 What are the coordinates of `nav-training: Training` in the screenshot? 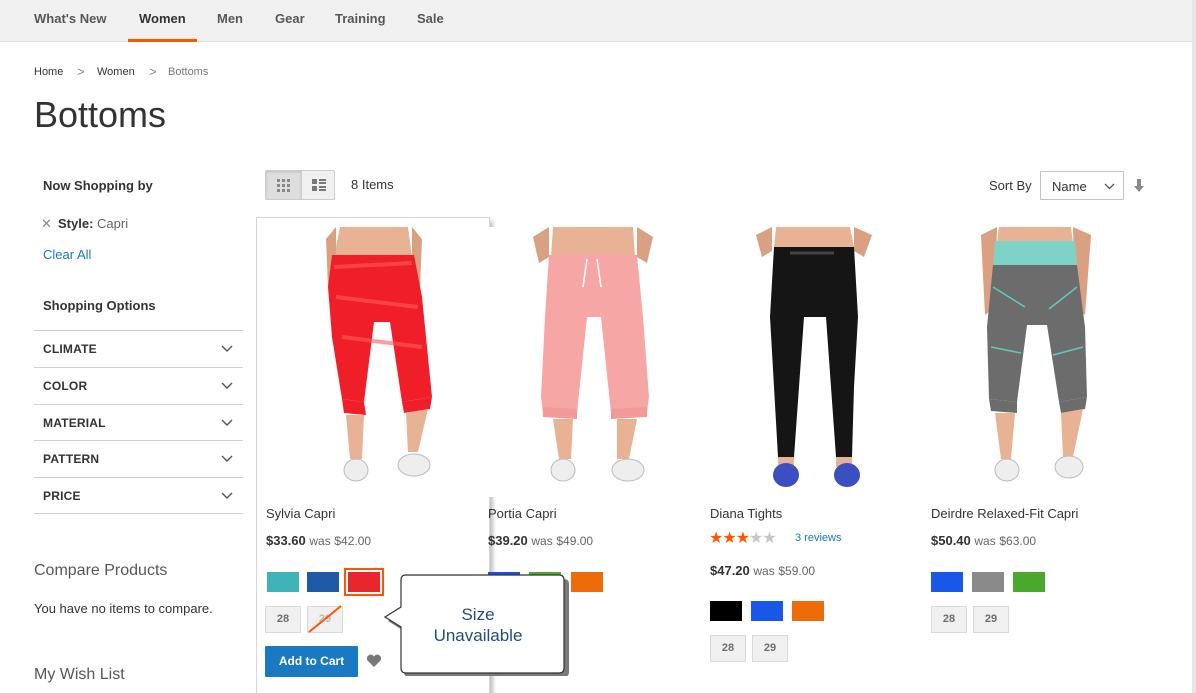 It's located at (360, 21).